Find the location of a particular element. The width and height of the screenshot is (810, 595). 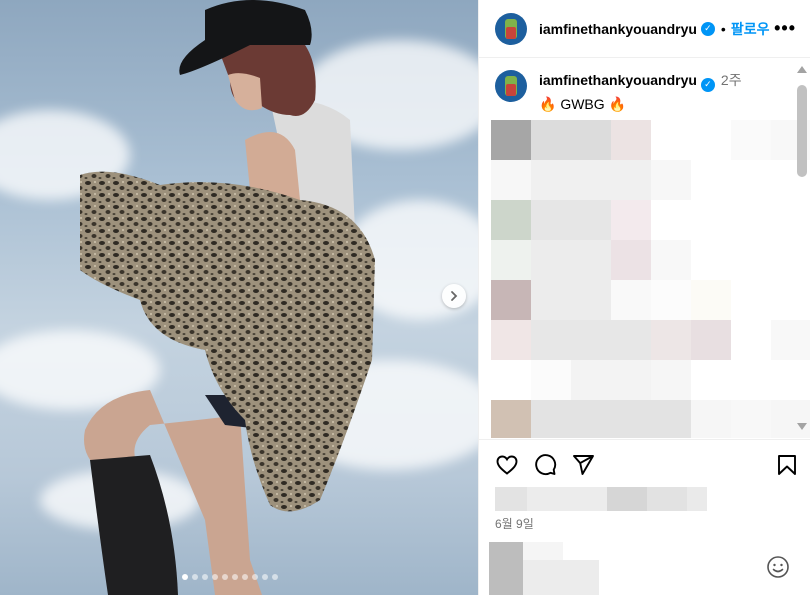

comment-icon is located at coordinates (545, 465).